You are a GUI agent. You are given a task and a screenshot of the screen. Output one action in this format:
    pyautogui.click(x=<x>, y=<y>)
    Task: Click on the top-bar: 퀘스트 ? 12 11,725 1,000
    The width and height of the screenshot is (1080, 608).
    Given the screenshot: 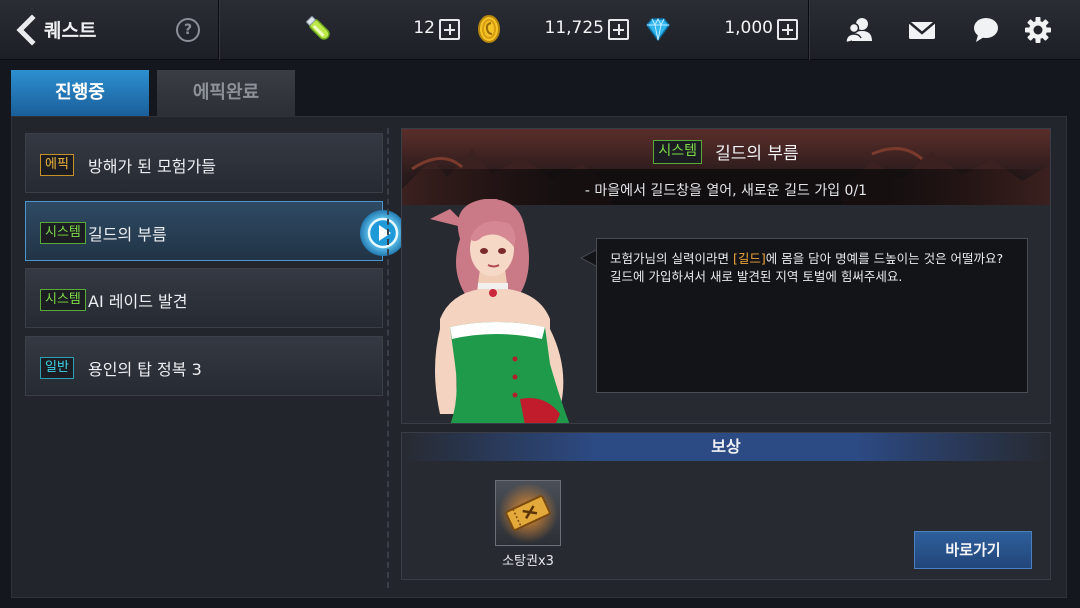 What is the action you would take?
    pyautogui.click(x=540, y=30)
    